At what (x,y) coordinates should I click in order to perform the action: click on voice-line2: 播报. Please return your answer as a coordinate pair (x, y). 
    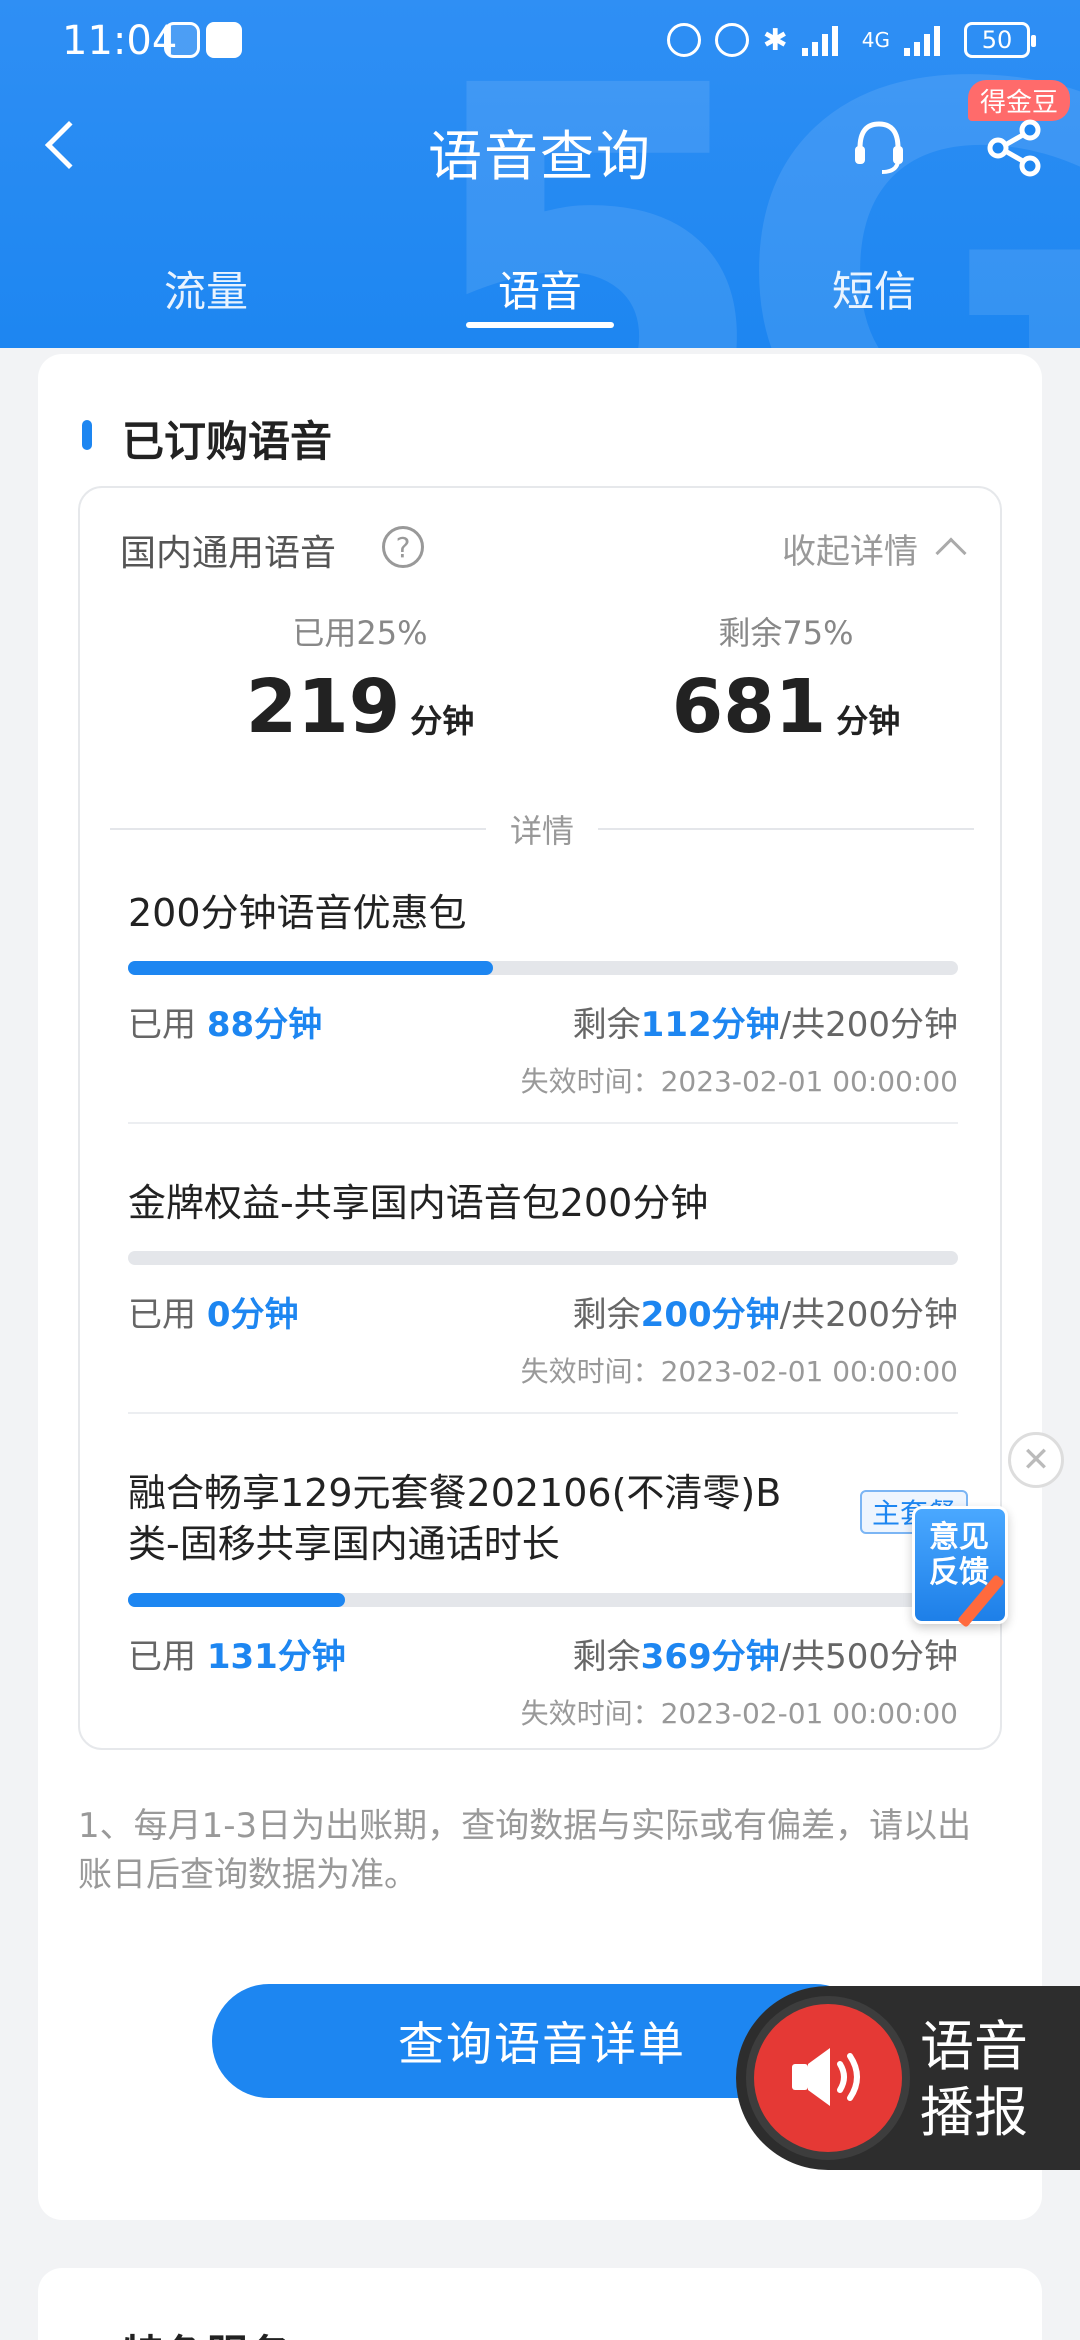
    Looking at the image, I should click on (974, 2112).